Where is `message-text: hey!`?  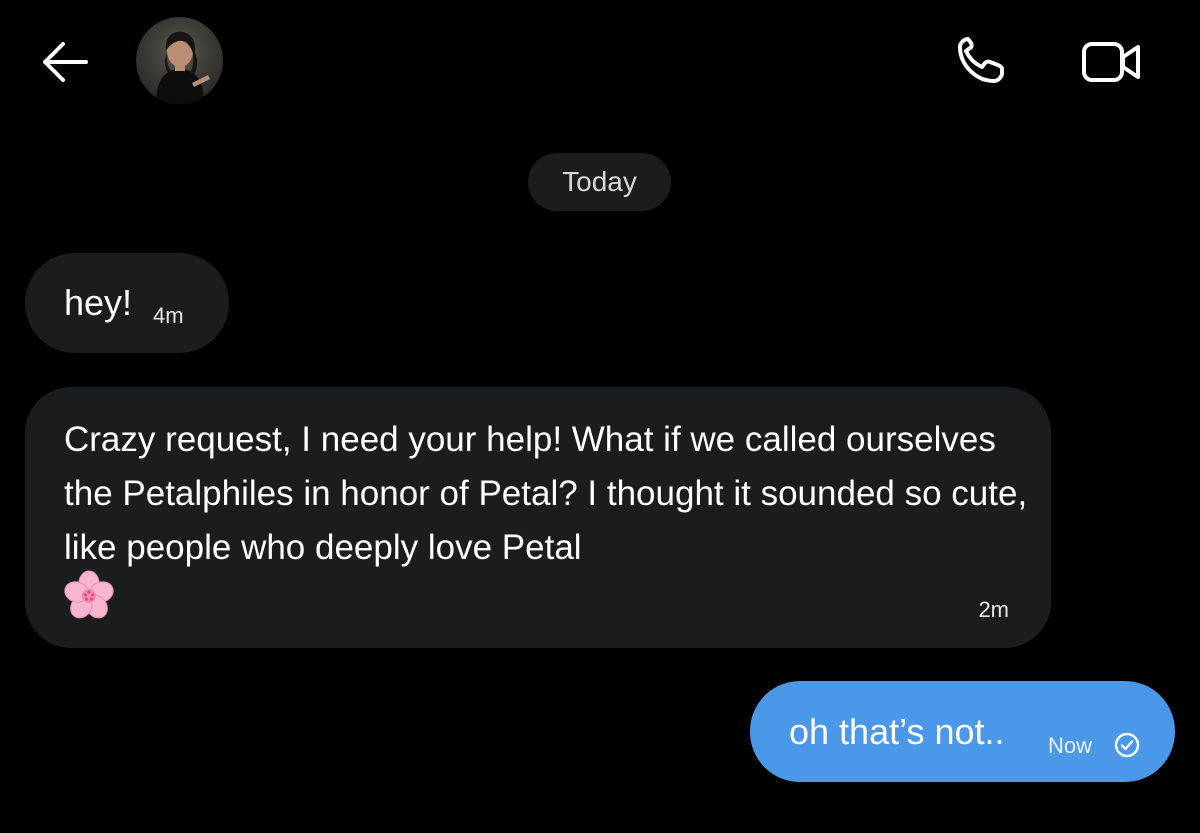
message-text: hey! is located at coordinates (98, 302).